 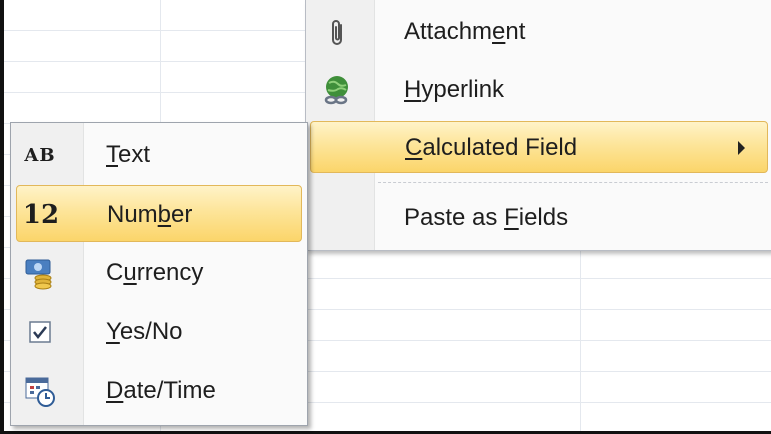 I want to click on menu-item-label: Attachment, so click(x=465, y=31).